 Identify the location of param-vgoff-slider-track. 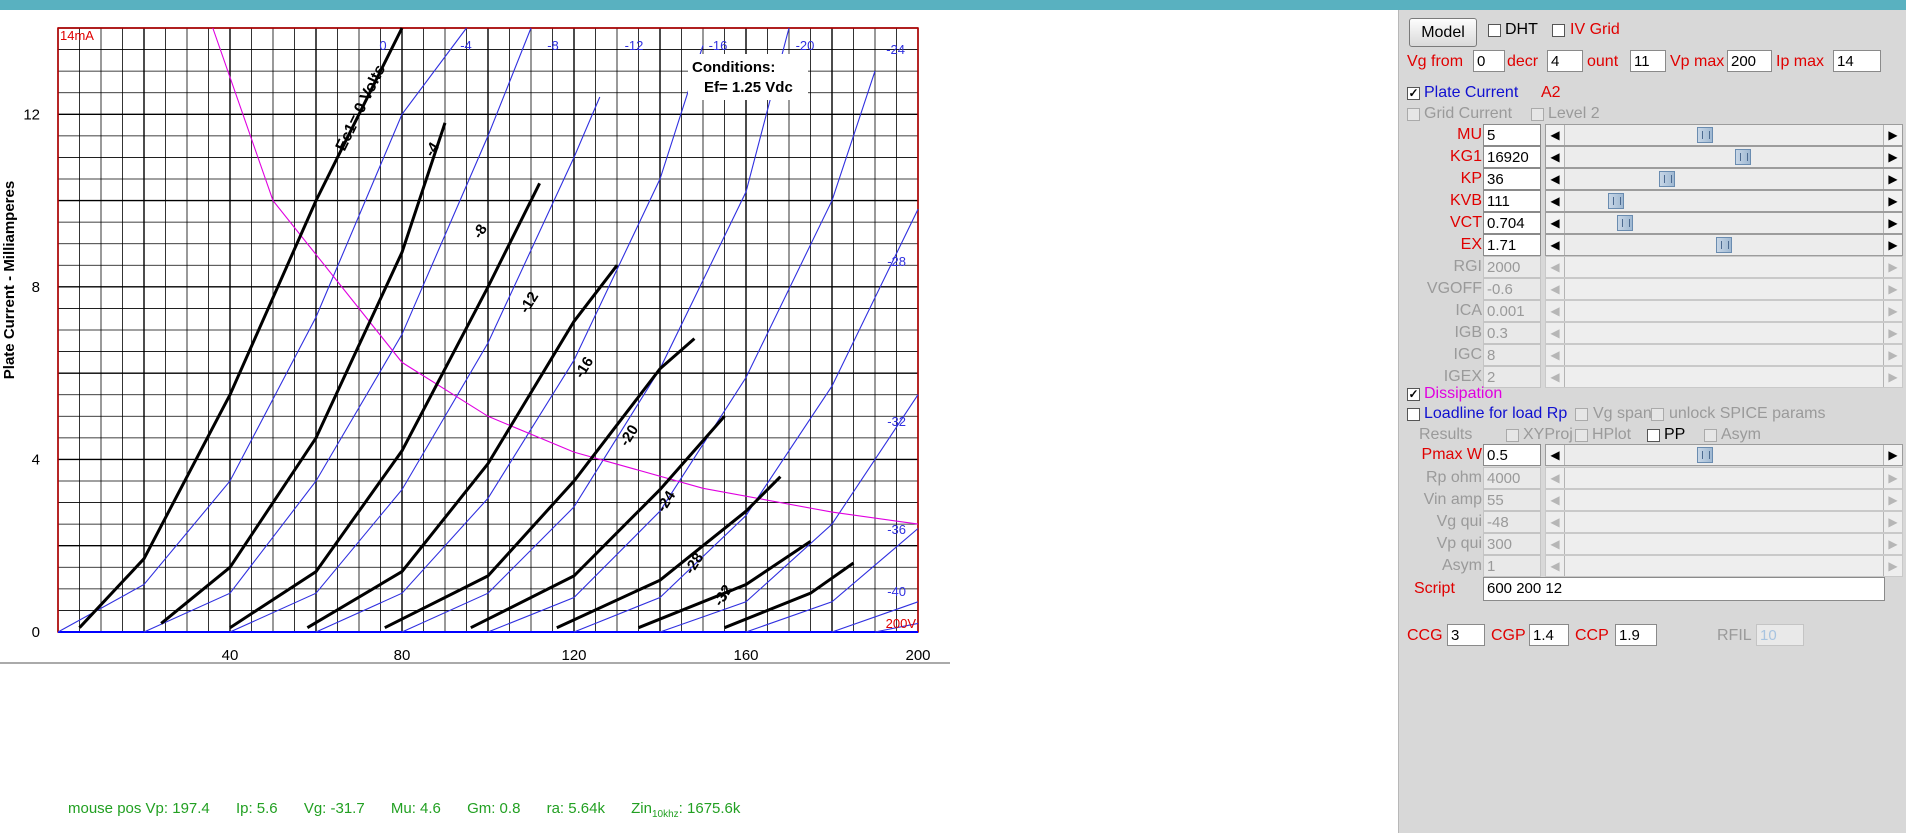
(1724, 289).